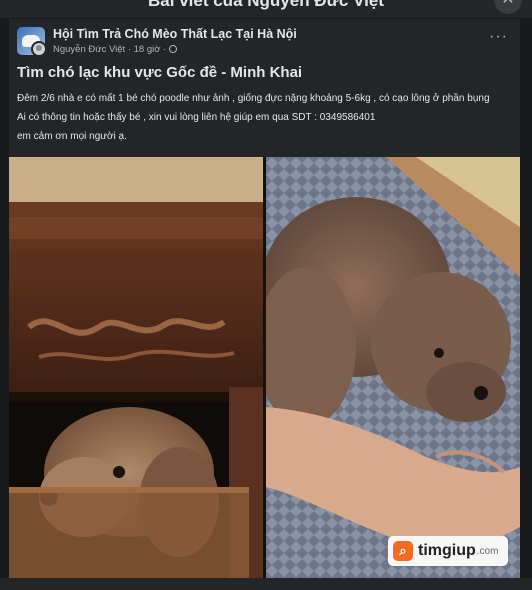  What do you see at coordinates (487, 551) in the screenshot?
I see `watermark-domain: .com` at bounding box center [487, 551].